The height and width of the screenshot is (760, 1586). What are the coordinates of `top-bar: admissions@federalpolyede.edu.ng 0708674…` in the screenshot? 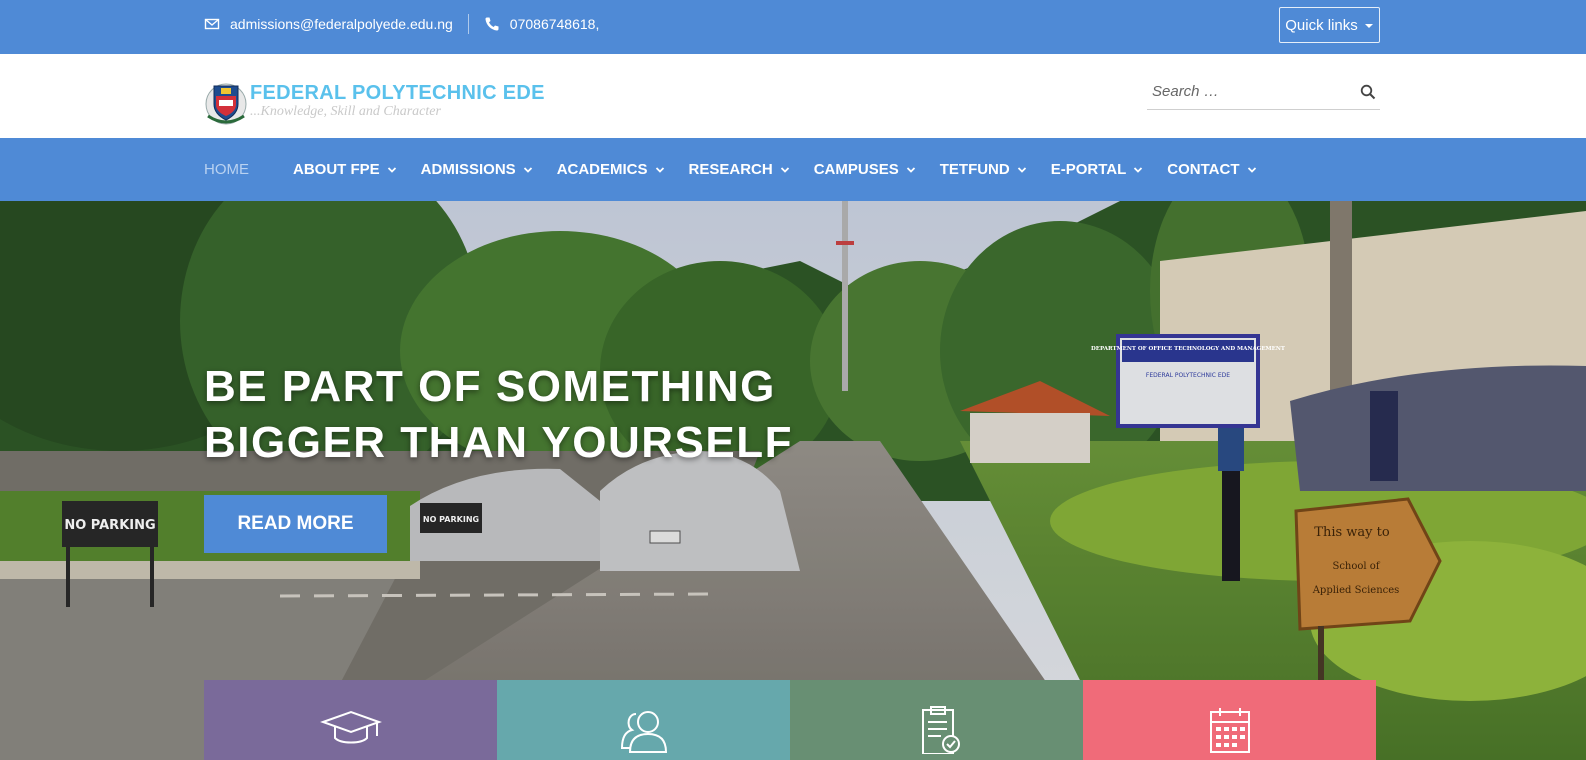 It's located at (793, 27).